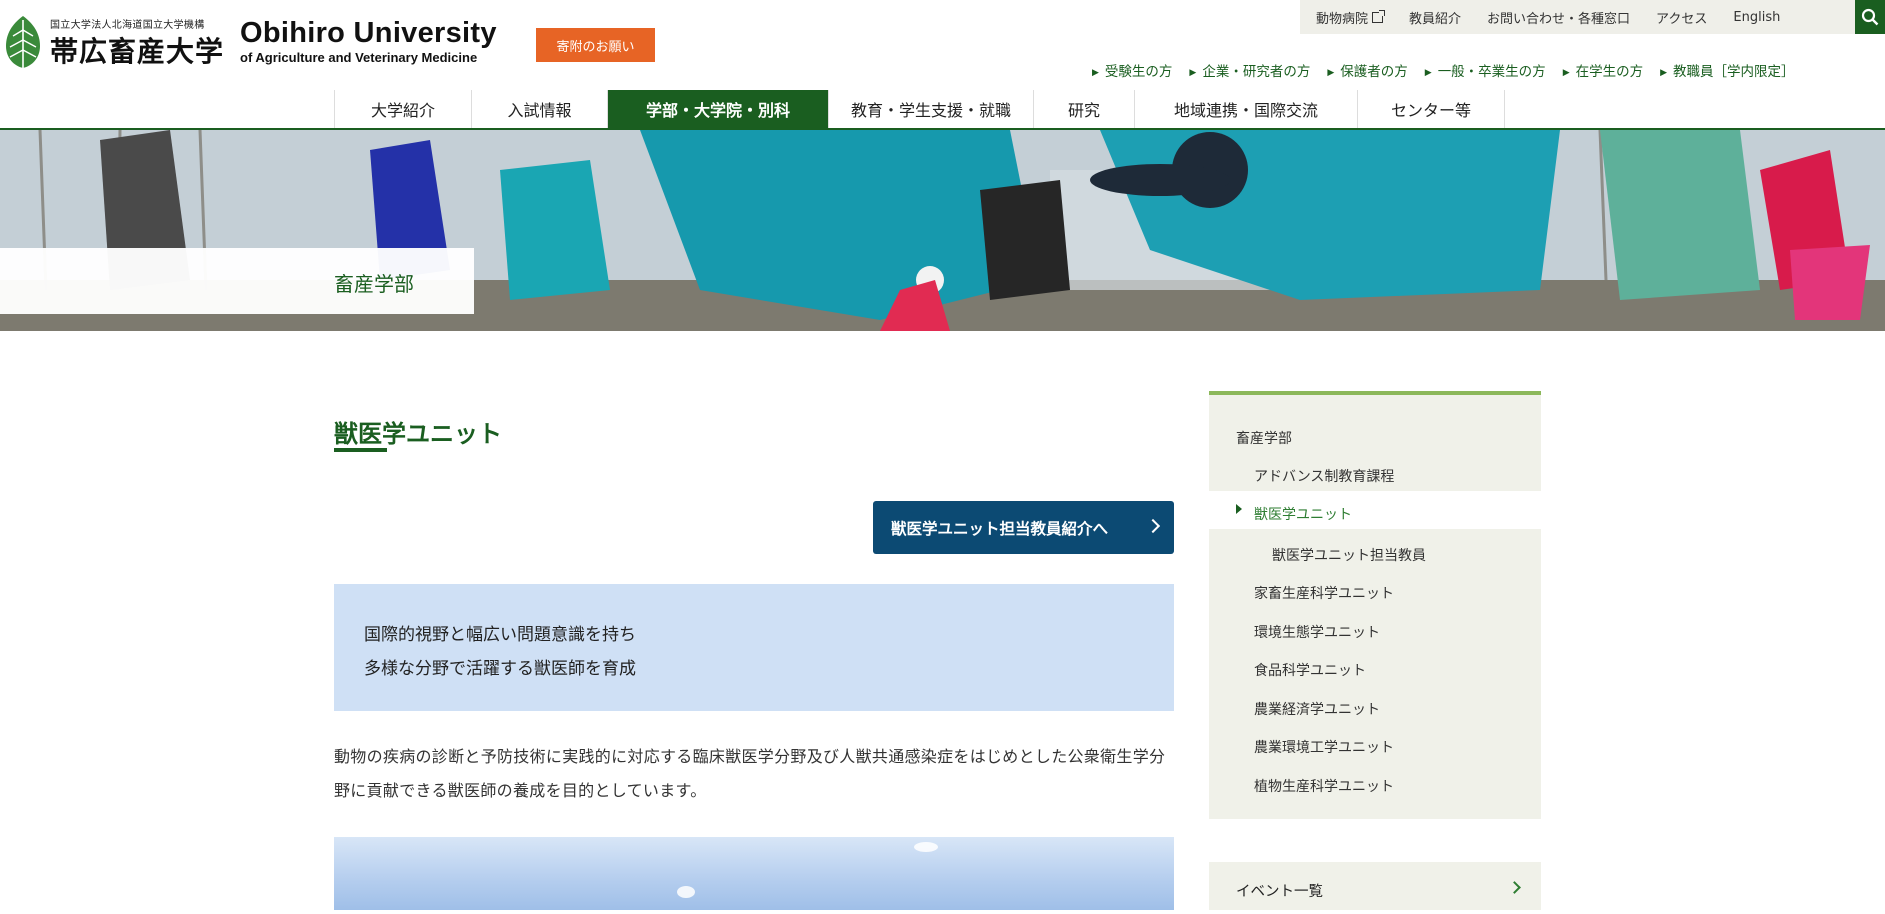  I want to click on nav-item-admissions: 入試情報, so click(540, 109).